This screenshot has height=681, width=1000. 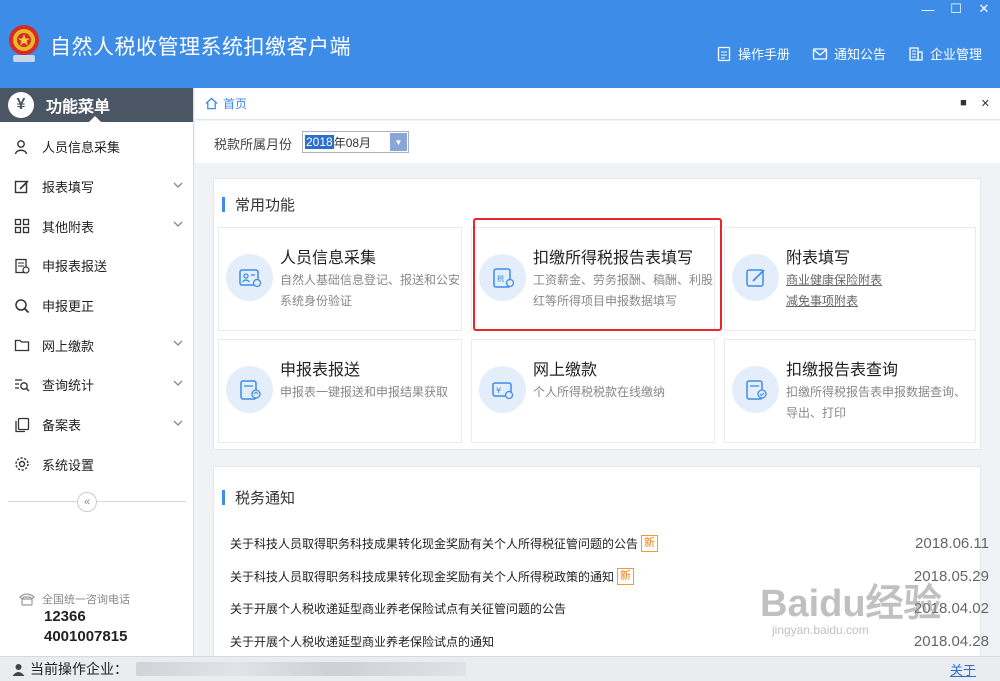 I want to click on card-attachment-fill: 附表填写 商业健康保险附表 减免事项附表, so click(x=850, y=279).